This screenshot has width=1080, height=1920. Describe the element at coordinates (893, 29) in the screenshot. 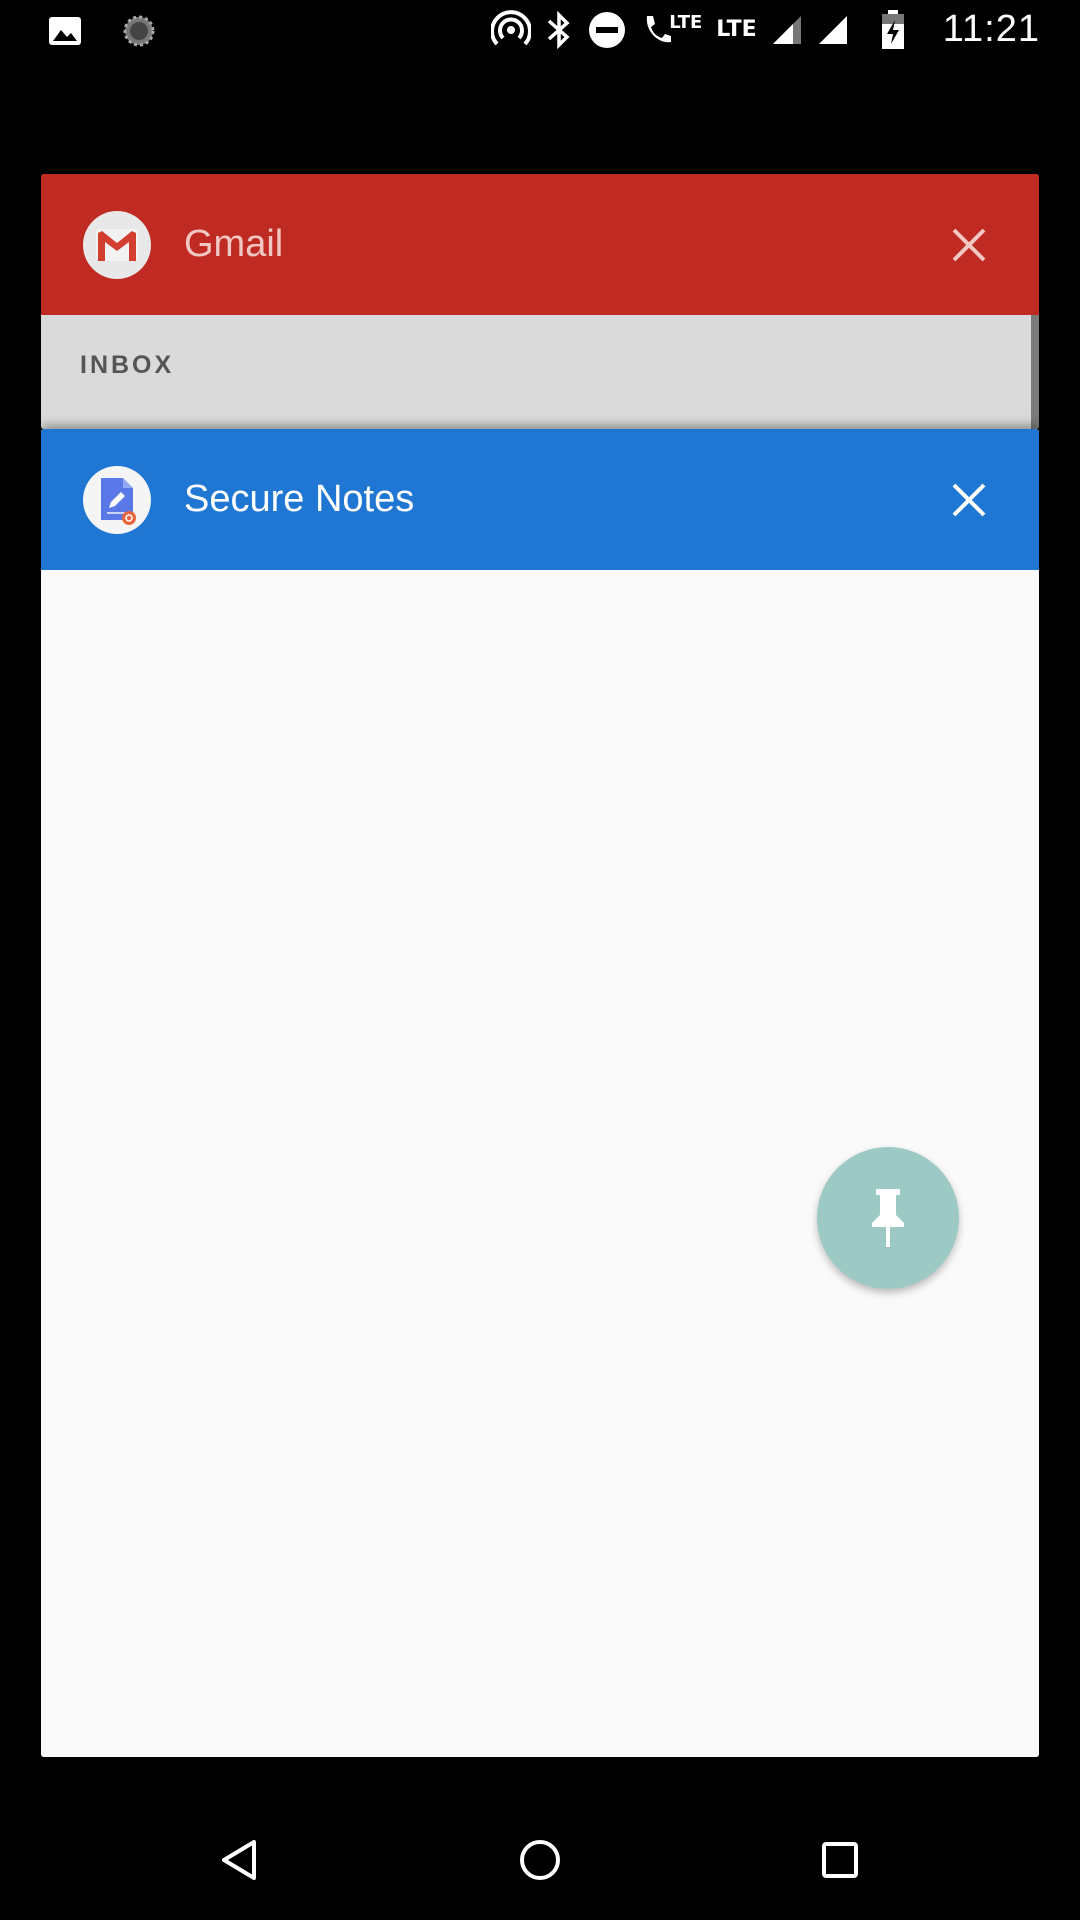

I see `battery-charging-icon` at that location.